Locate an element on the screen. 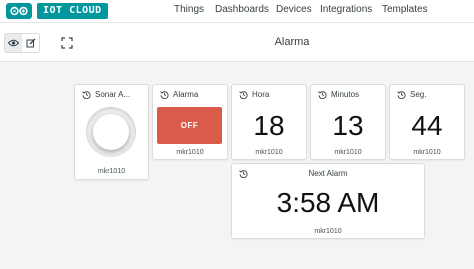 The height and width of the screenshot is (269, 474). hora-widget: Hora 18 mkr1010 is located at coordinates (269, 122).